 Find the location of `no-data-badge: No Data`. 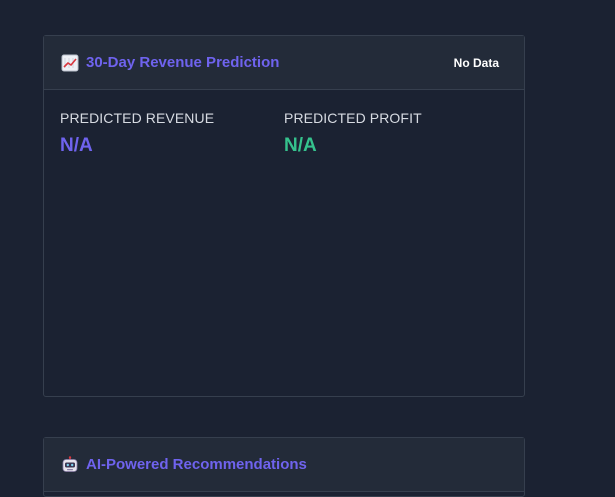

no-data-badge: No Data is located at coordinates (476, 62).